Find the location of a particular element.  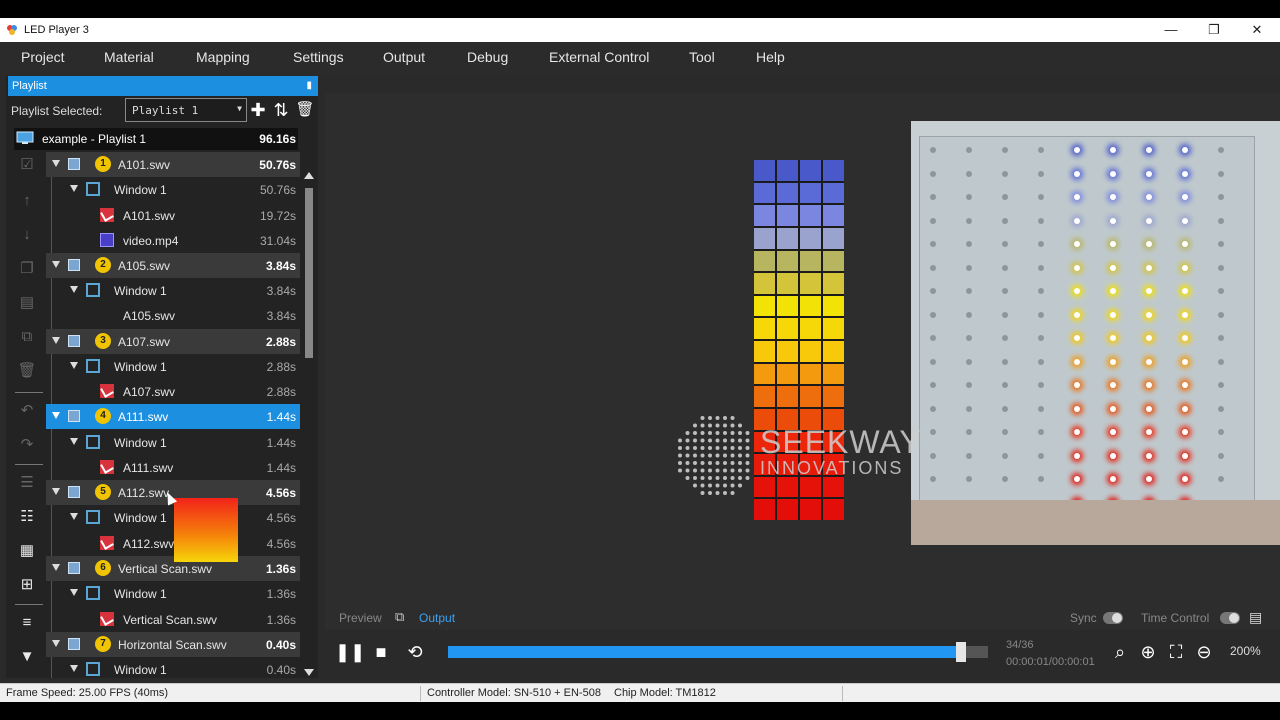

item-duration: 3.84s is located at coordinates (281, 316).